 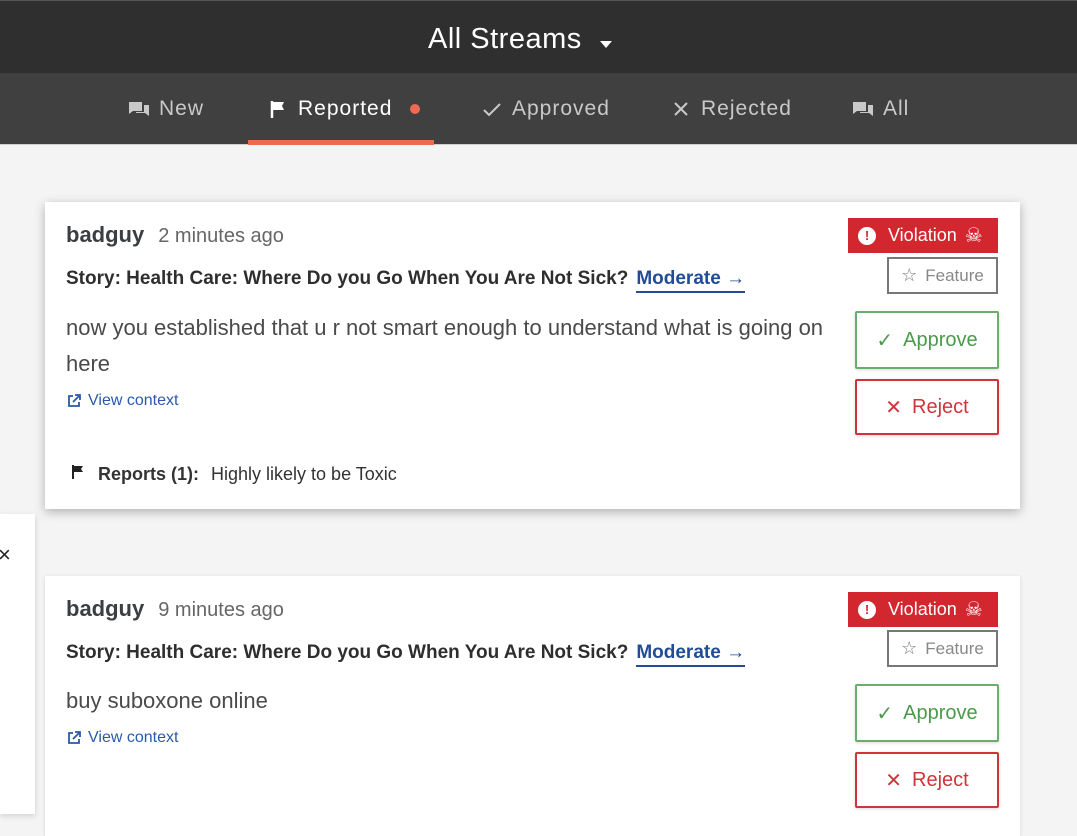 I want to click on tab-label: New, so click(x=182, y=108).